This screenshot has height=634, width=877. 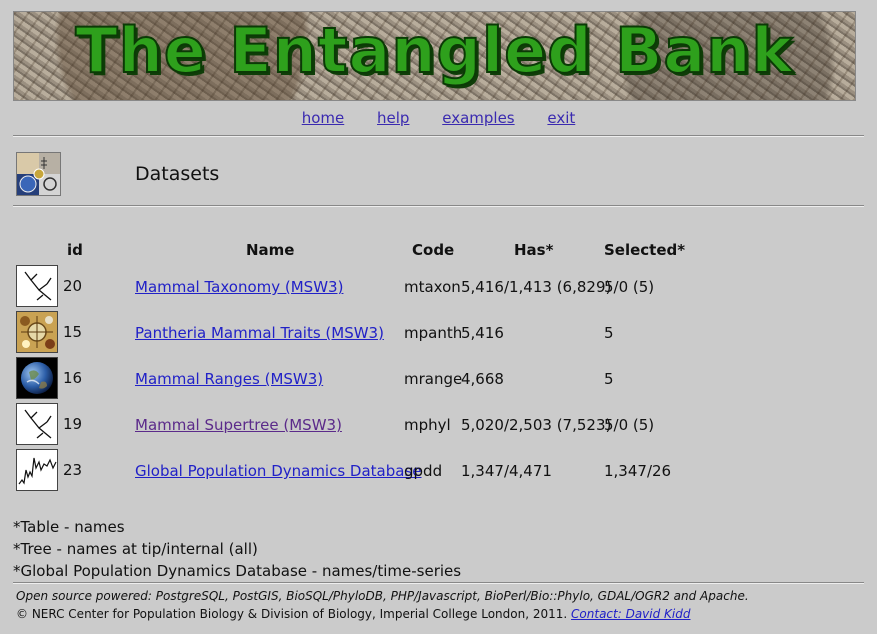 I want to click on dataset-link: Mammal Supertree (MSW3), so click(x=238, y=425).